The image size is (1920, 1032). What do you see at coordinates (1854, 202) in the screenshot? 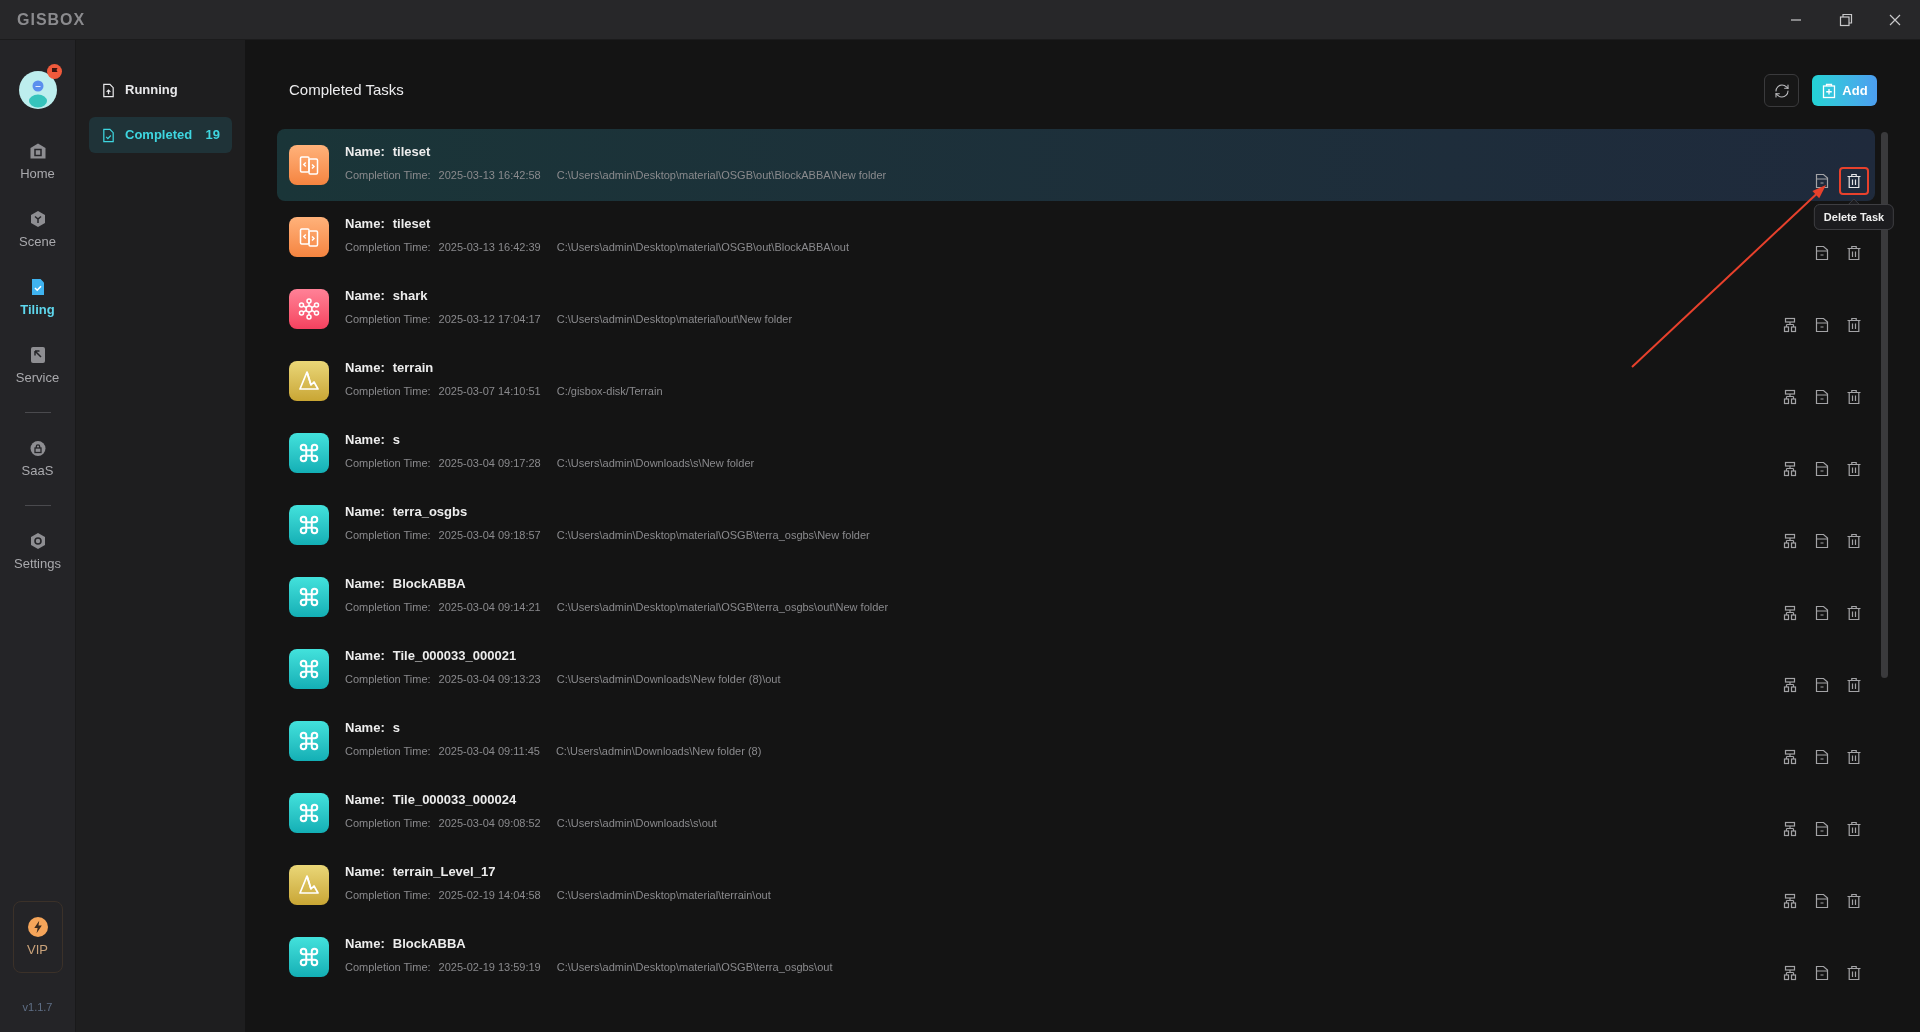
I see `caret-icon` at bounding box center [1854, 202].